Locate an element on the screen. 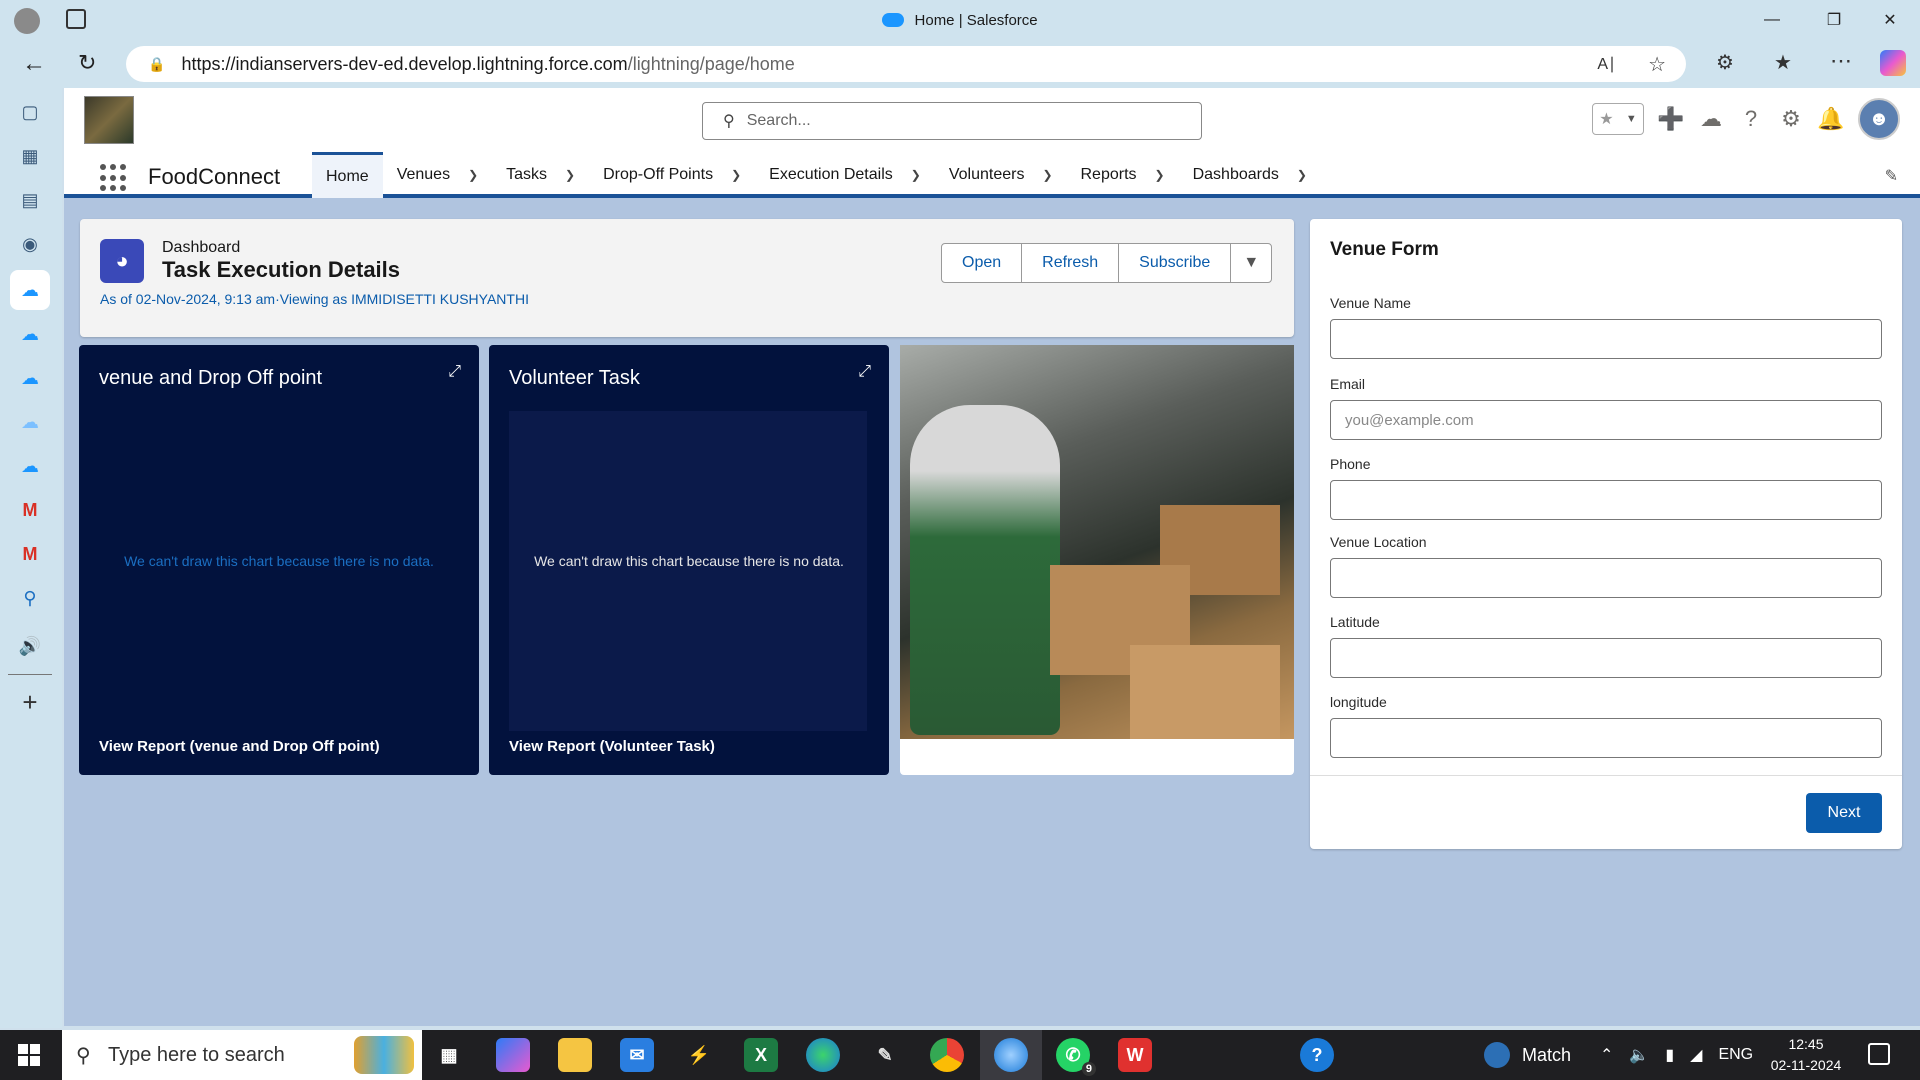  favorites-button: ★ ▼ is located at coordinates (1618, 119).